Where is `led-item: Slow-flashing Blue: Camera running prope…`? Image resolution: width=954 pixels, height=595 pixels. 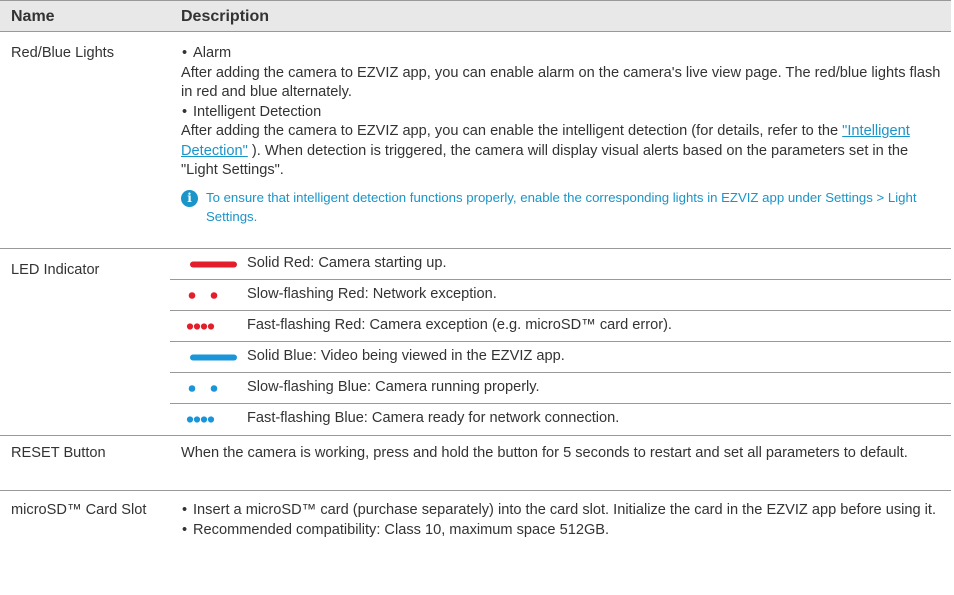 led-item: Slow-flashing Blue: Camera running prope… is located at coordinates (560, 388).